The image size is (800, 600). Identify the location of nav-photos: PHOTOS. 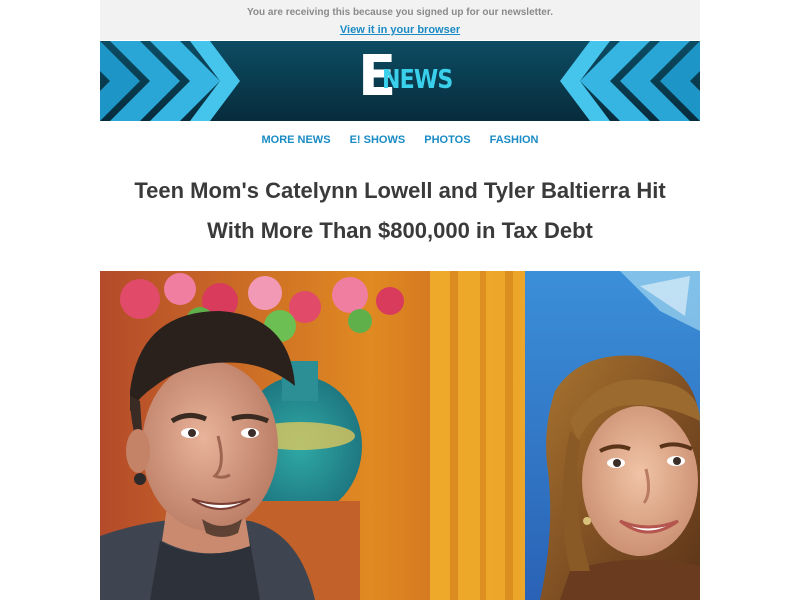
(447, 140).